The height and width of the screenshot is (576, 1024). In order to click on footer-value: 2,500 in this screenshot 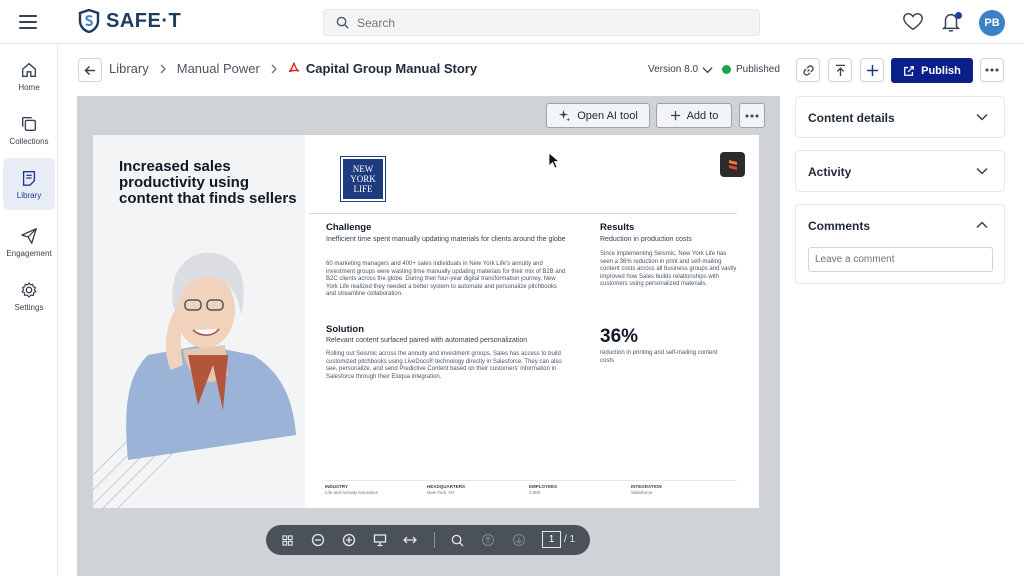, I will do `click(535, 492)`.